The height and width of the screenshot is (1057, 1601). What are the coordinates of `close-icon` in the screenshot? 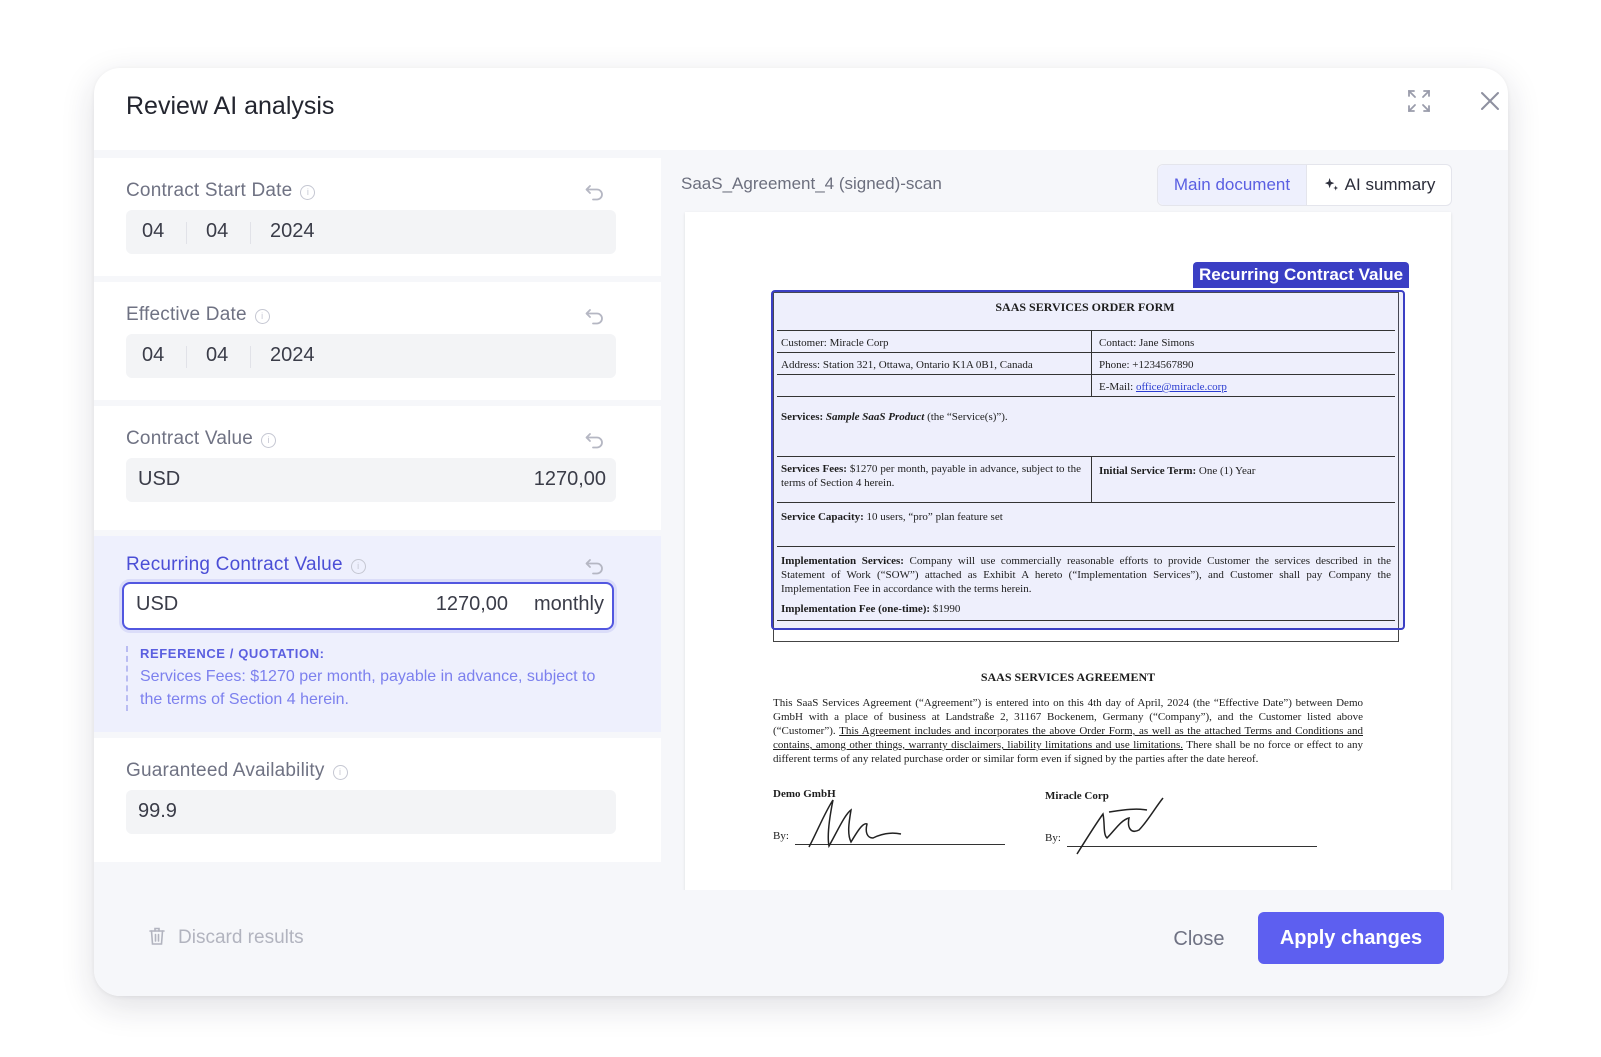 It's located at (1490, 101).